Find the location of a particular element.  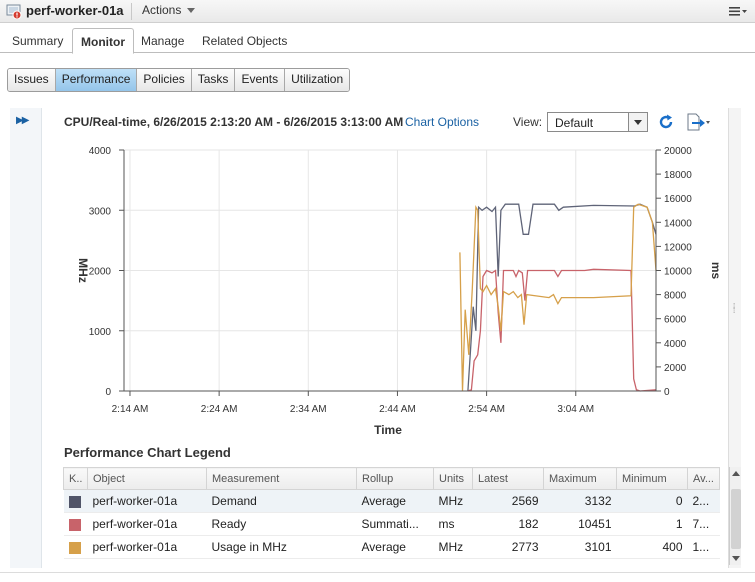

legend-maximum: 10451 is located at coordinates (580, 524).